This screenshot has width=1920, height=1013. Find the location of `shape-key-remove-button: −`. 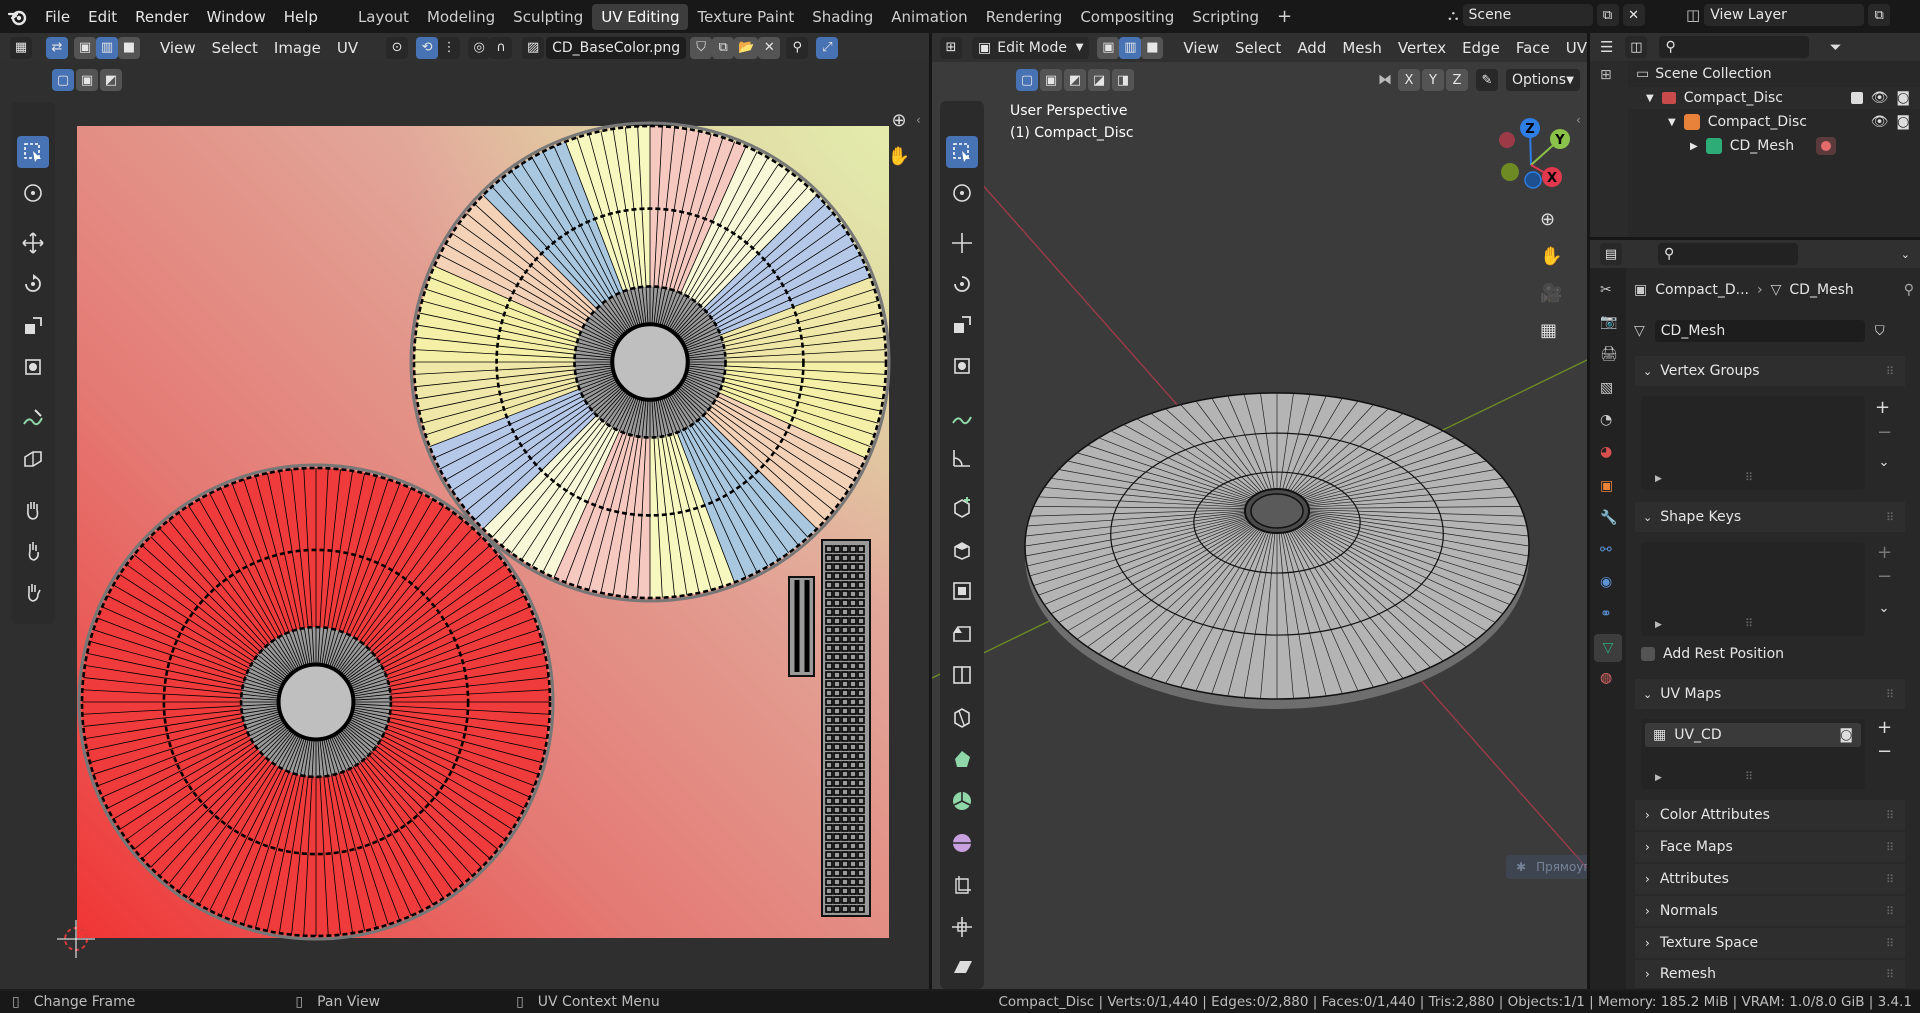

shape-key-remove-button: − is located at coordinates (1884, 576).